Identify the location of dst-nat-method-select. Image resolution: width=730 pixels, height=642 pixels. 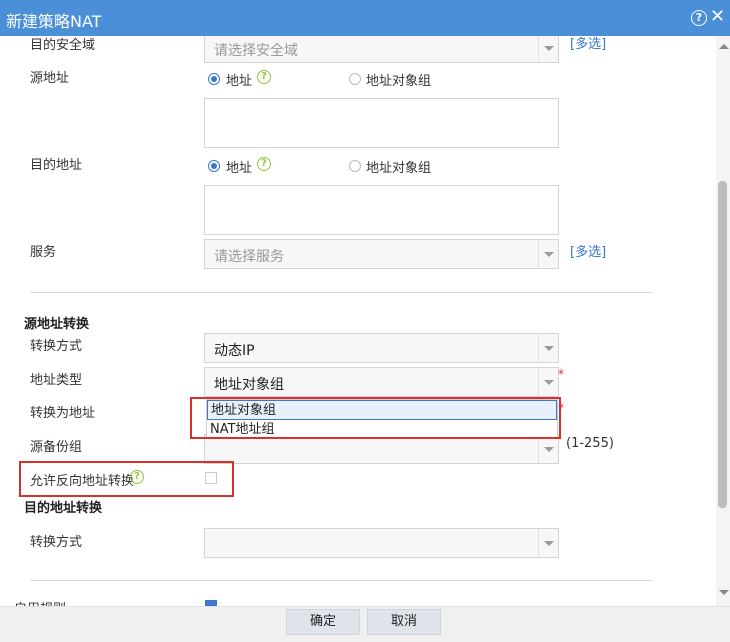
(381, 543).